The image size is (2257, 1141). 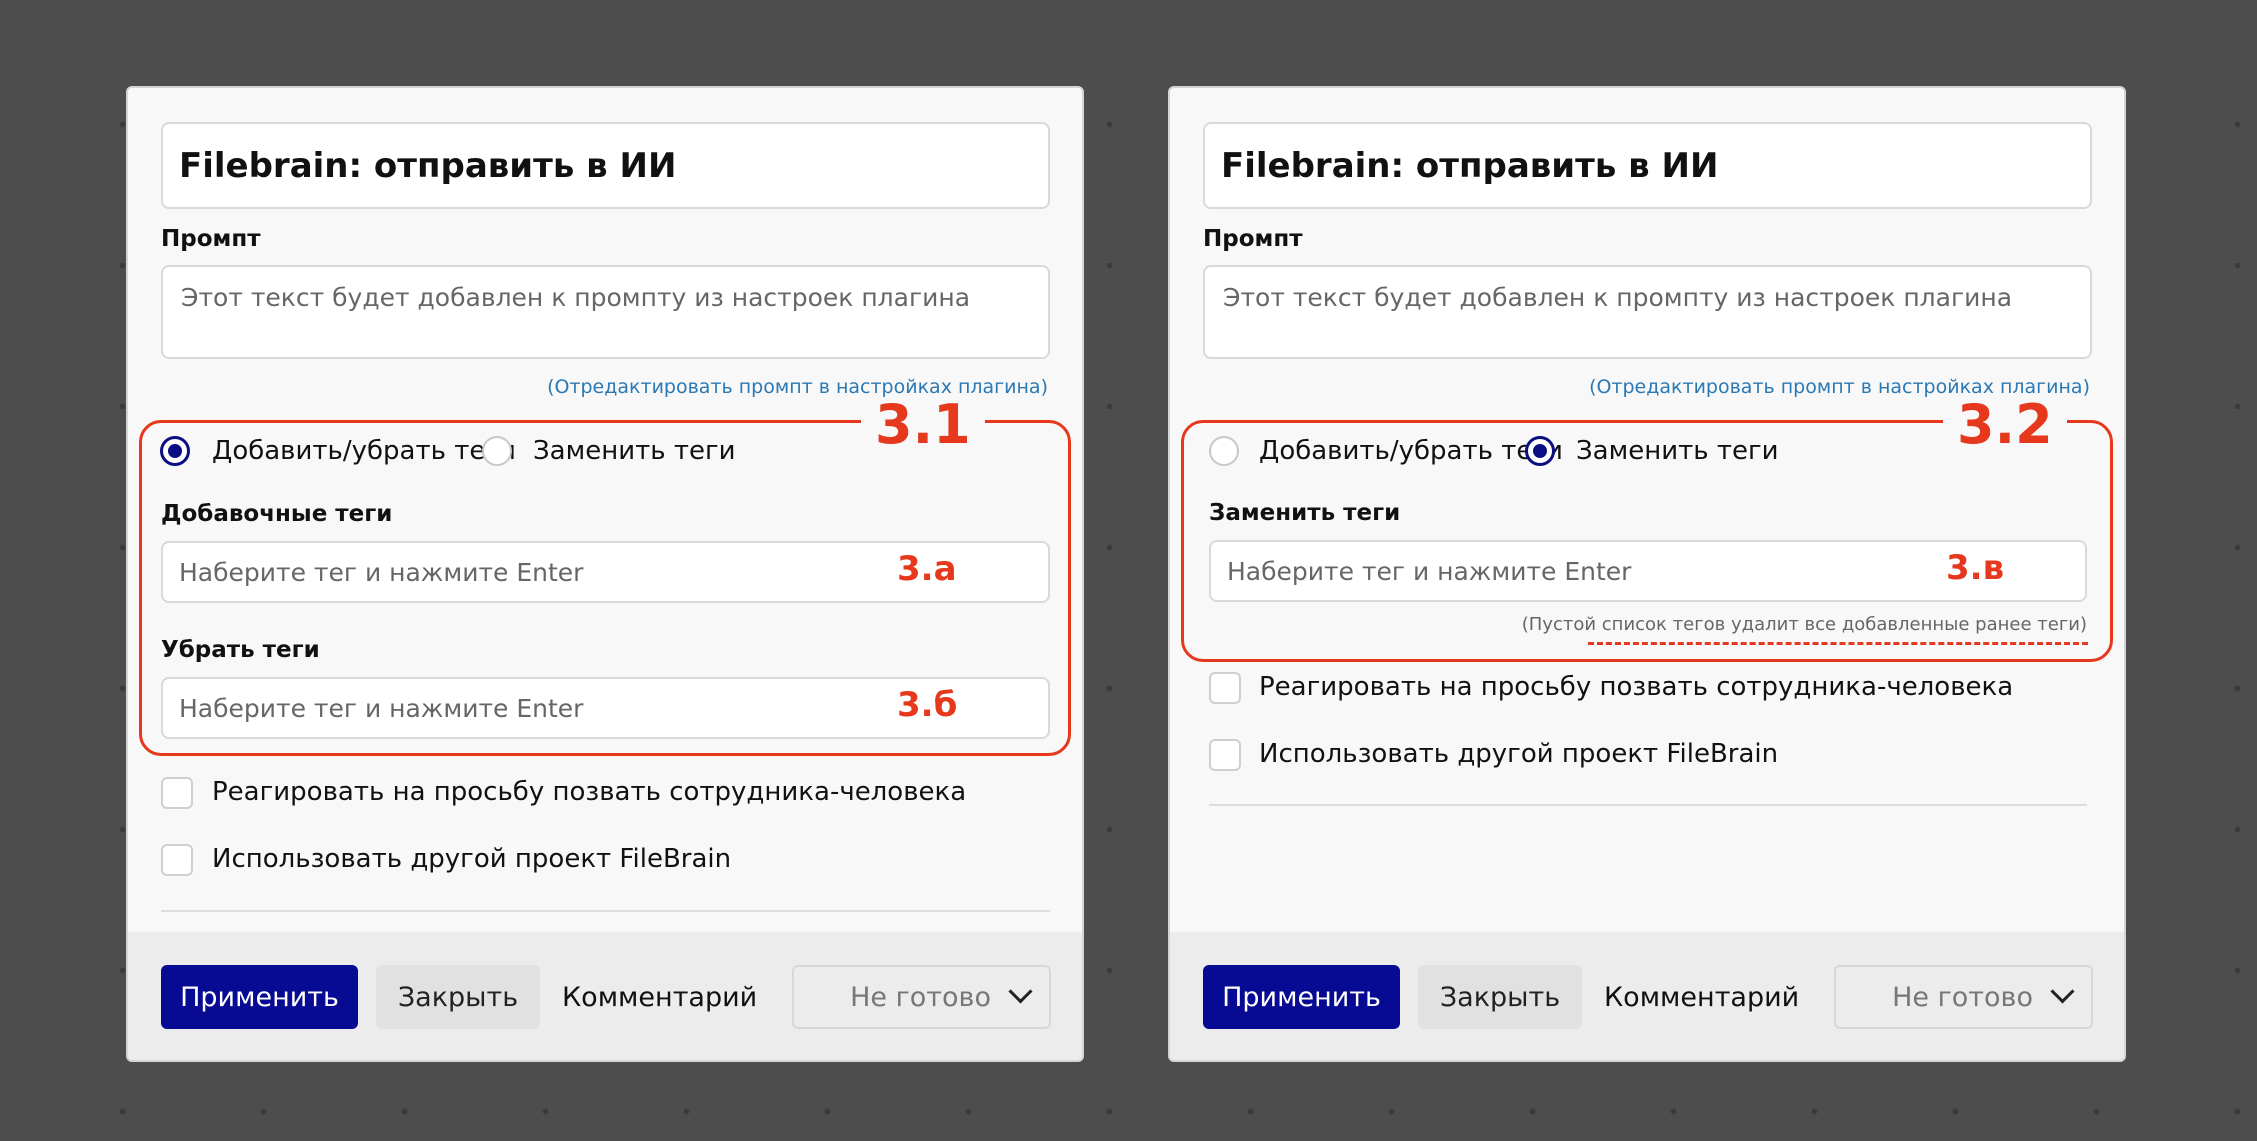 What do you see at coordinates (277, 514) in the screenshot?
I see `add-tags-label: Добавочные теги` at bounding box center [277, 514].